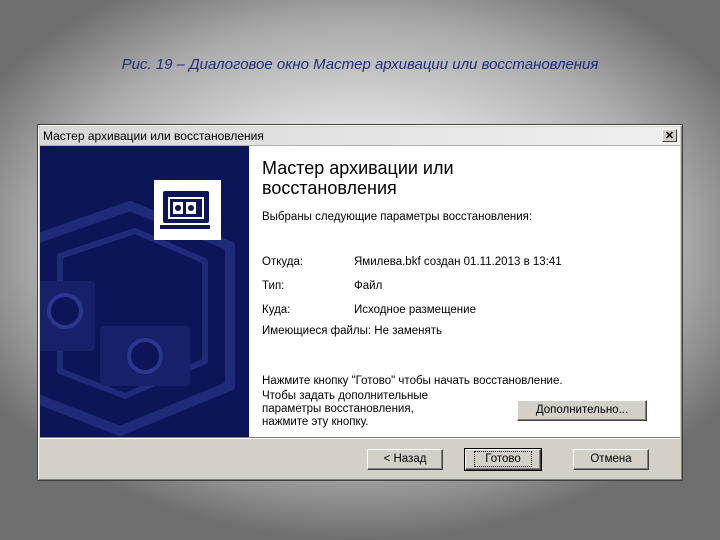 This screenshot has width=720, height=540. Describe the element at coordinates (273, 286) in the screenshot. I see `type-label: Тип:` at that location.